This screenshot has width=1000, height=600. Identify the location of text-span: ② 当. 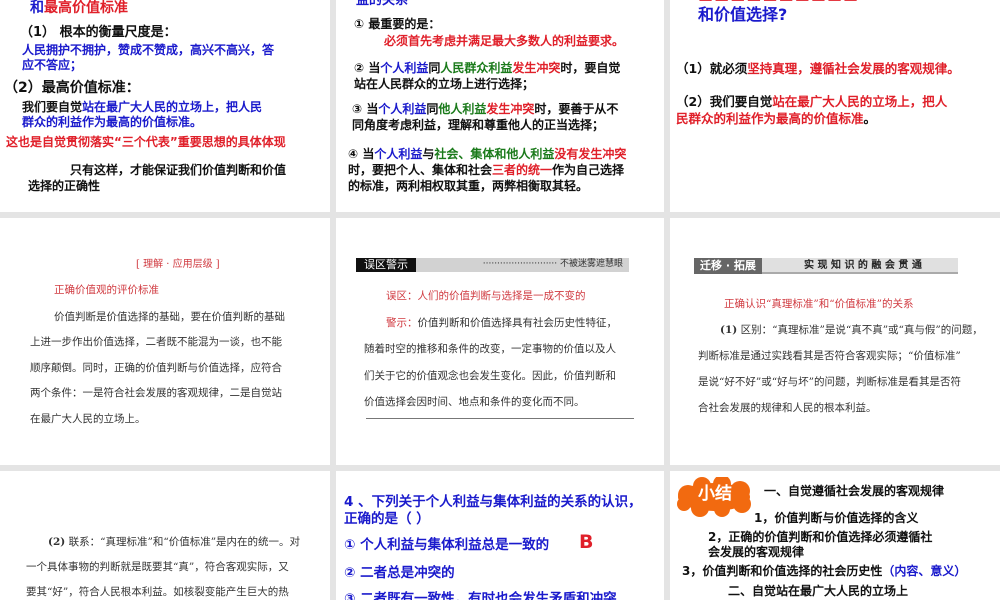
(367, 68).